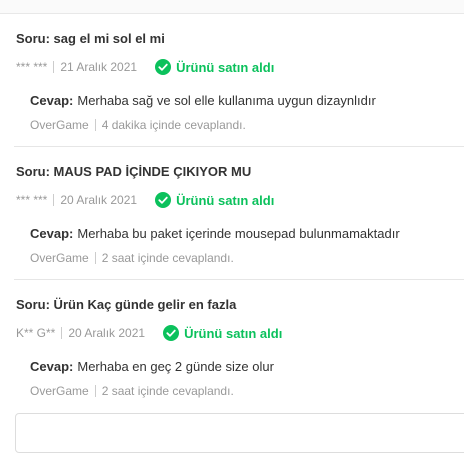 The image size is (464, 453). I want to click on answered-time: 4 dakika içinde cevaplandı., so click(173, 125).